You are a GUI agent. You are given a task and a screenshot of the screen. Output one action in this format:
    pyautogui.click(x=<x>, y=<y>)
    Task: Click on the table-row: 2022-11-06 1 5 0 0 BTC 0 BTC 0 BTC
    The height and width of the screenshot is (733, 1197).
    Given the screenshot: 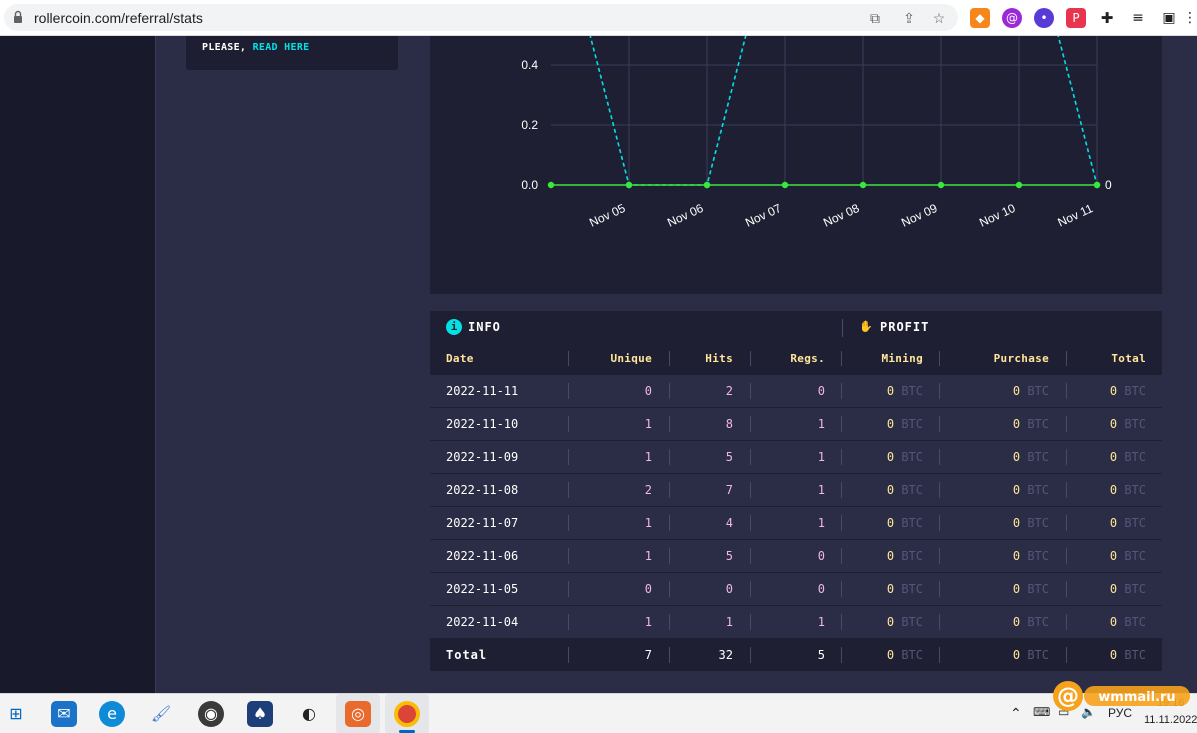 What is the action you would take?
    pyautogui.click(x=796, y=556)
    